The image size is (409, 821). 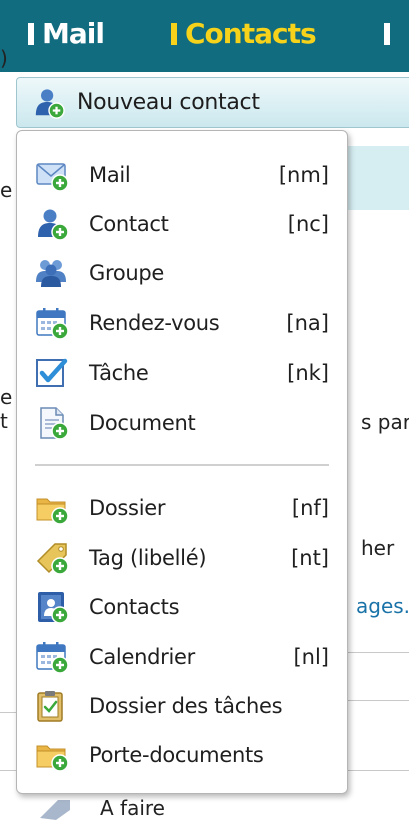 I want to click on menu-item-label: Groupe, so click(x=127, y=273).